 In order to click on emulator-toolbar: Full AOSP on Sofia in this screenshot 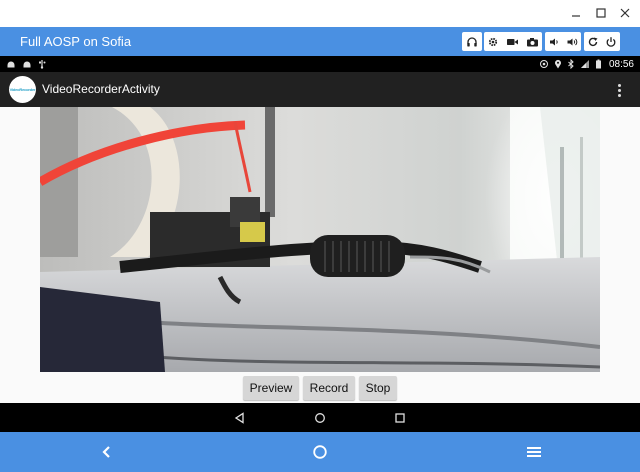, I will do `click(320, 41)`.